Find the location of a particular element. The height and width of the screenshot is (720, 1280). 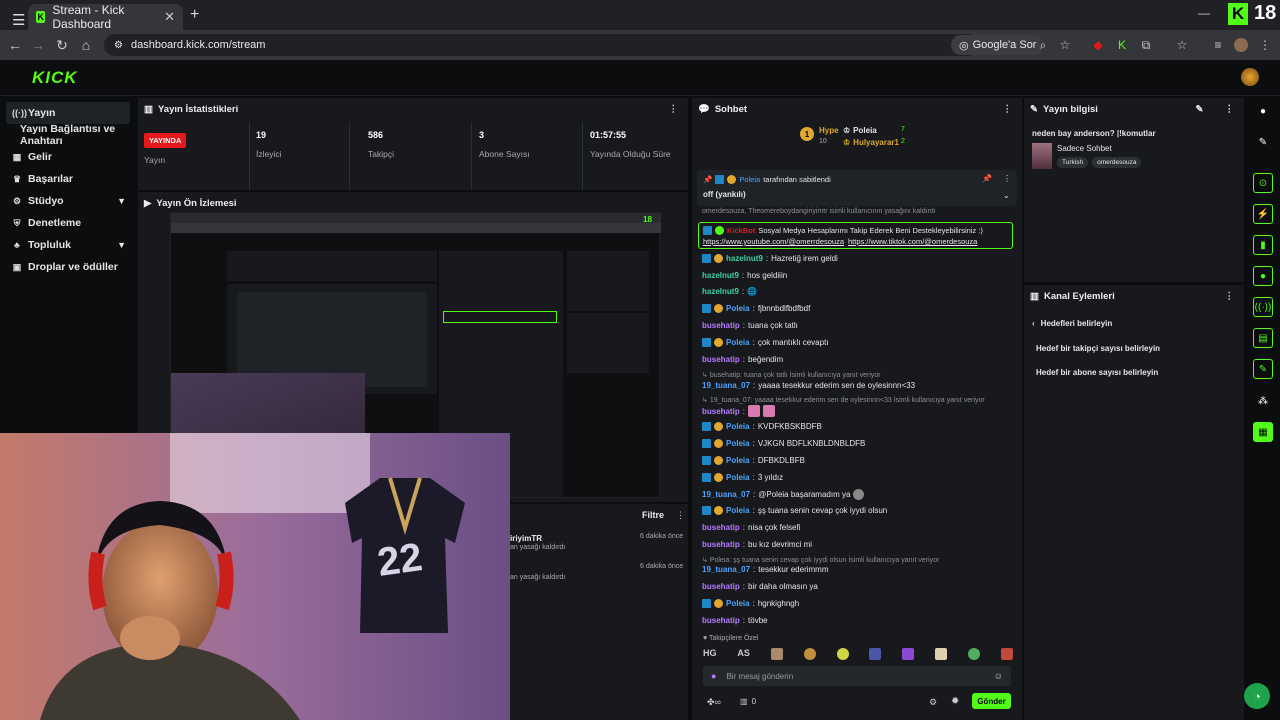

rail-network-icon: ⁂ is located at coordinates (1263, 401).